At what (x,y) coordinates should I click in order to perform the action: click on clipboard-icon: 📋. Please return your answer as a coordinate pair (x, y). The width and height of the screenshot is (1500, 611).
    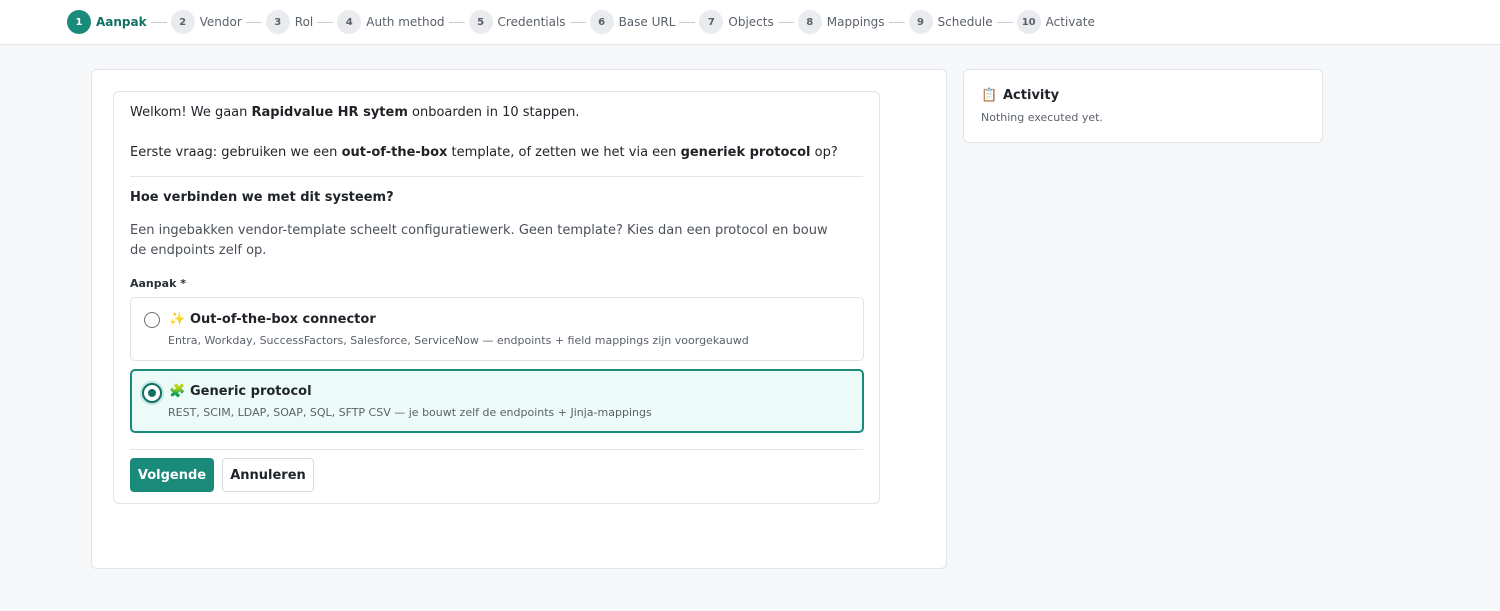
    Looking at the image, I should click on (989, 95).